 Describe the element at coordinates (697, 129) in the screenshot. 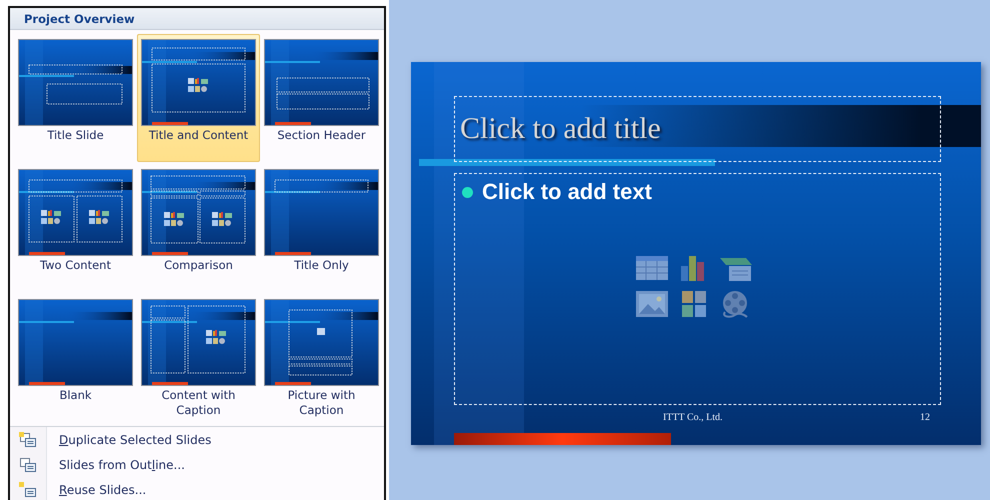

I see `title-placeholder: Click to add title` at that location.